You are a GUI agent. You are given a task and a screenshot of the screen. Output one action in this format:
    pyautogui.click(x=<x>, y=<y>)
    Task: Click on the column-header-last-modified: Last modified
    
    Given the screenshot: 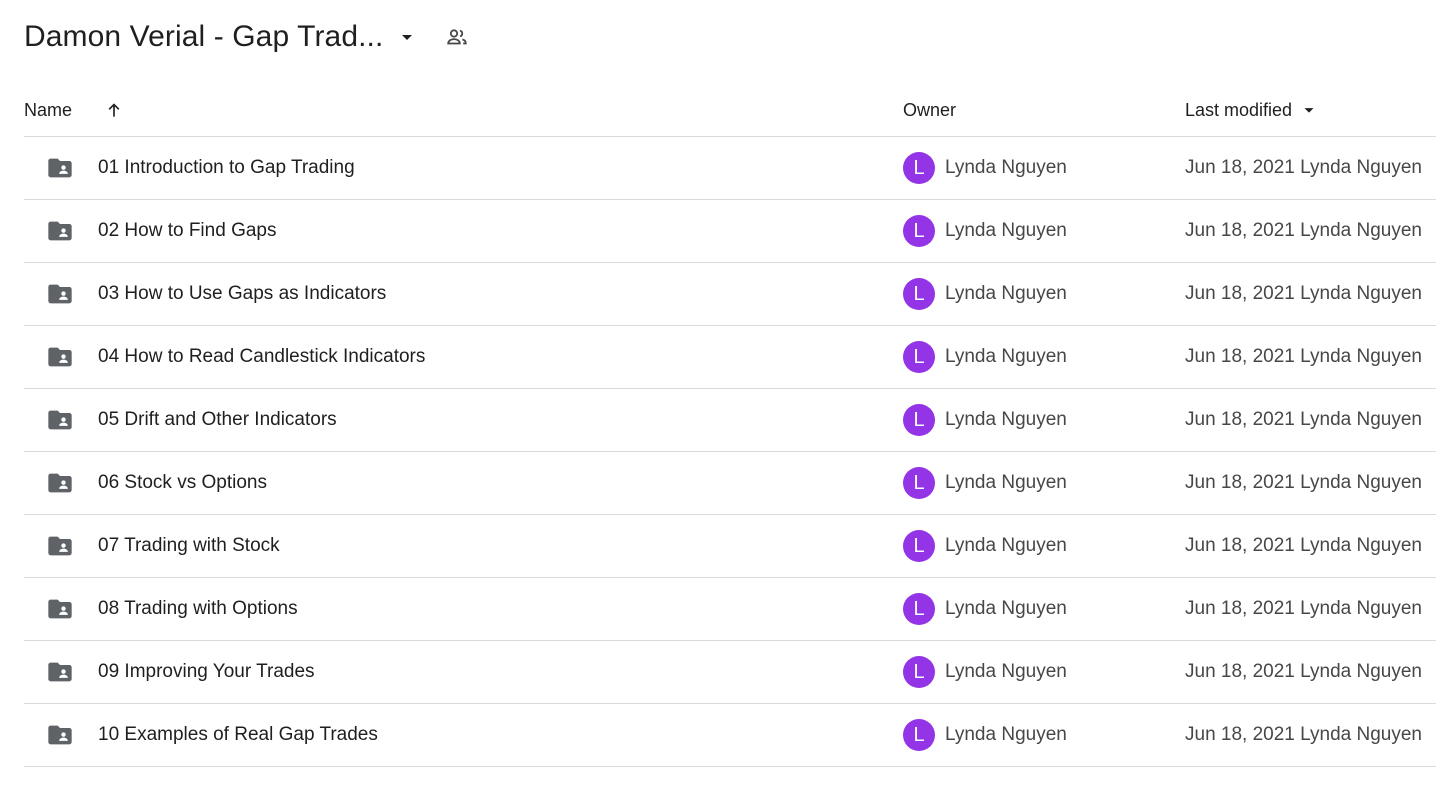 What is the action you would take?
    pyautogui.click(x=1251, y=110)
    